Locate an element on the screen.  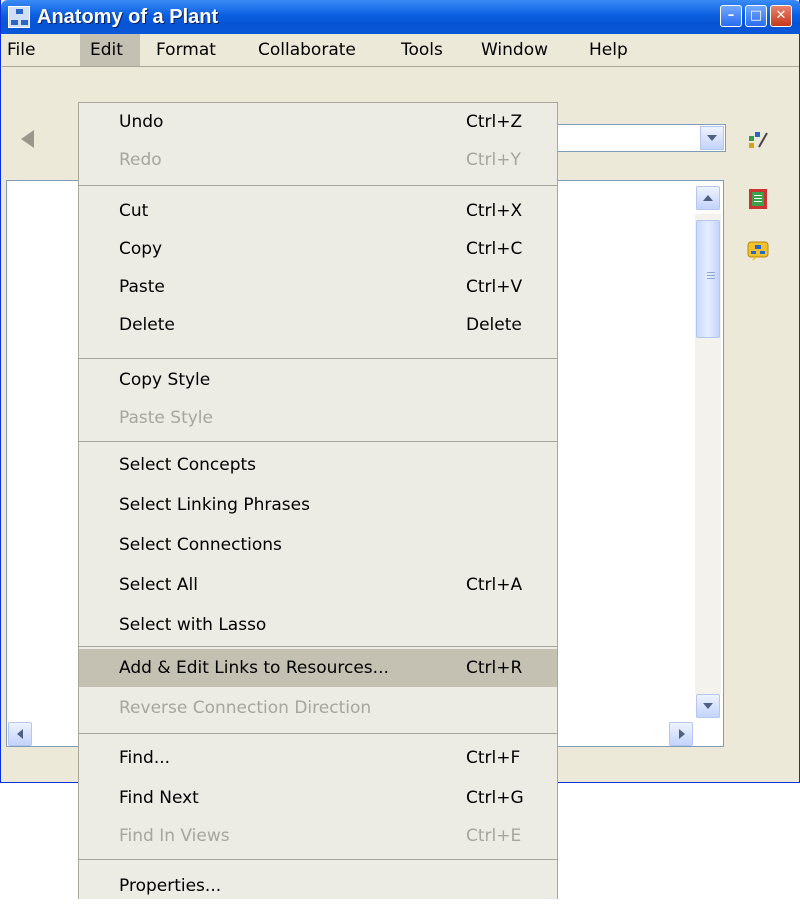
menu-item-find-in-views: Find In Views Ctrl+E is located at coordinates (318, 836).